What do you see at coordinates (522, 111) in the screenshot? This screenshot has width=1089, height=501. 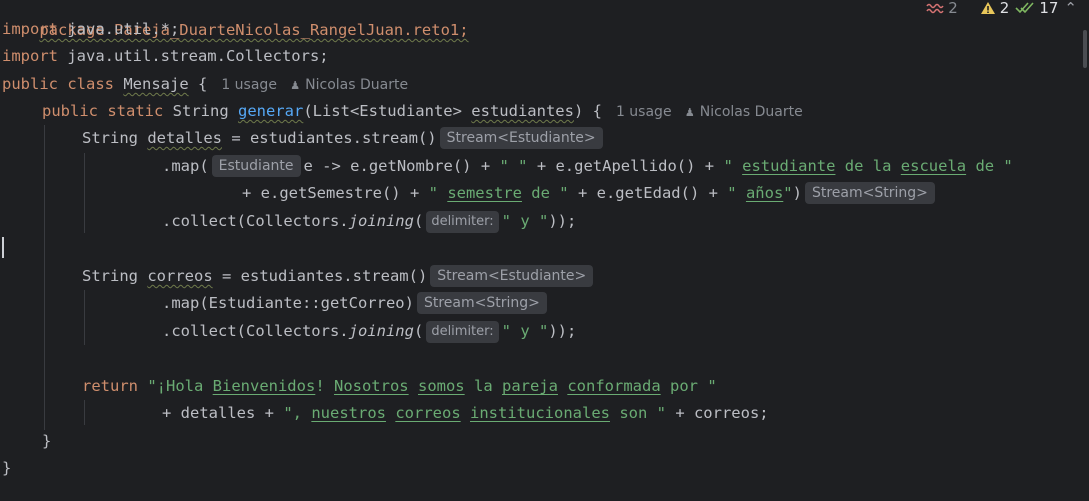 I see `param-name: estudiantes` at bounding box center [522, 111].